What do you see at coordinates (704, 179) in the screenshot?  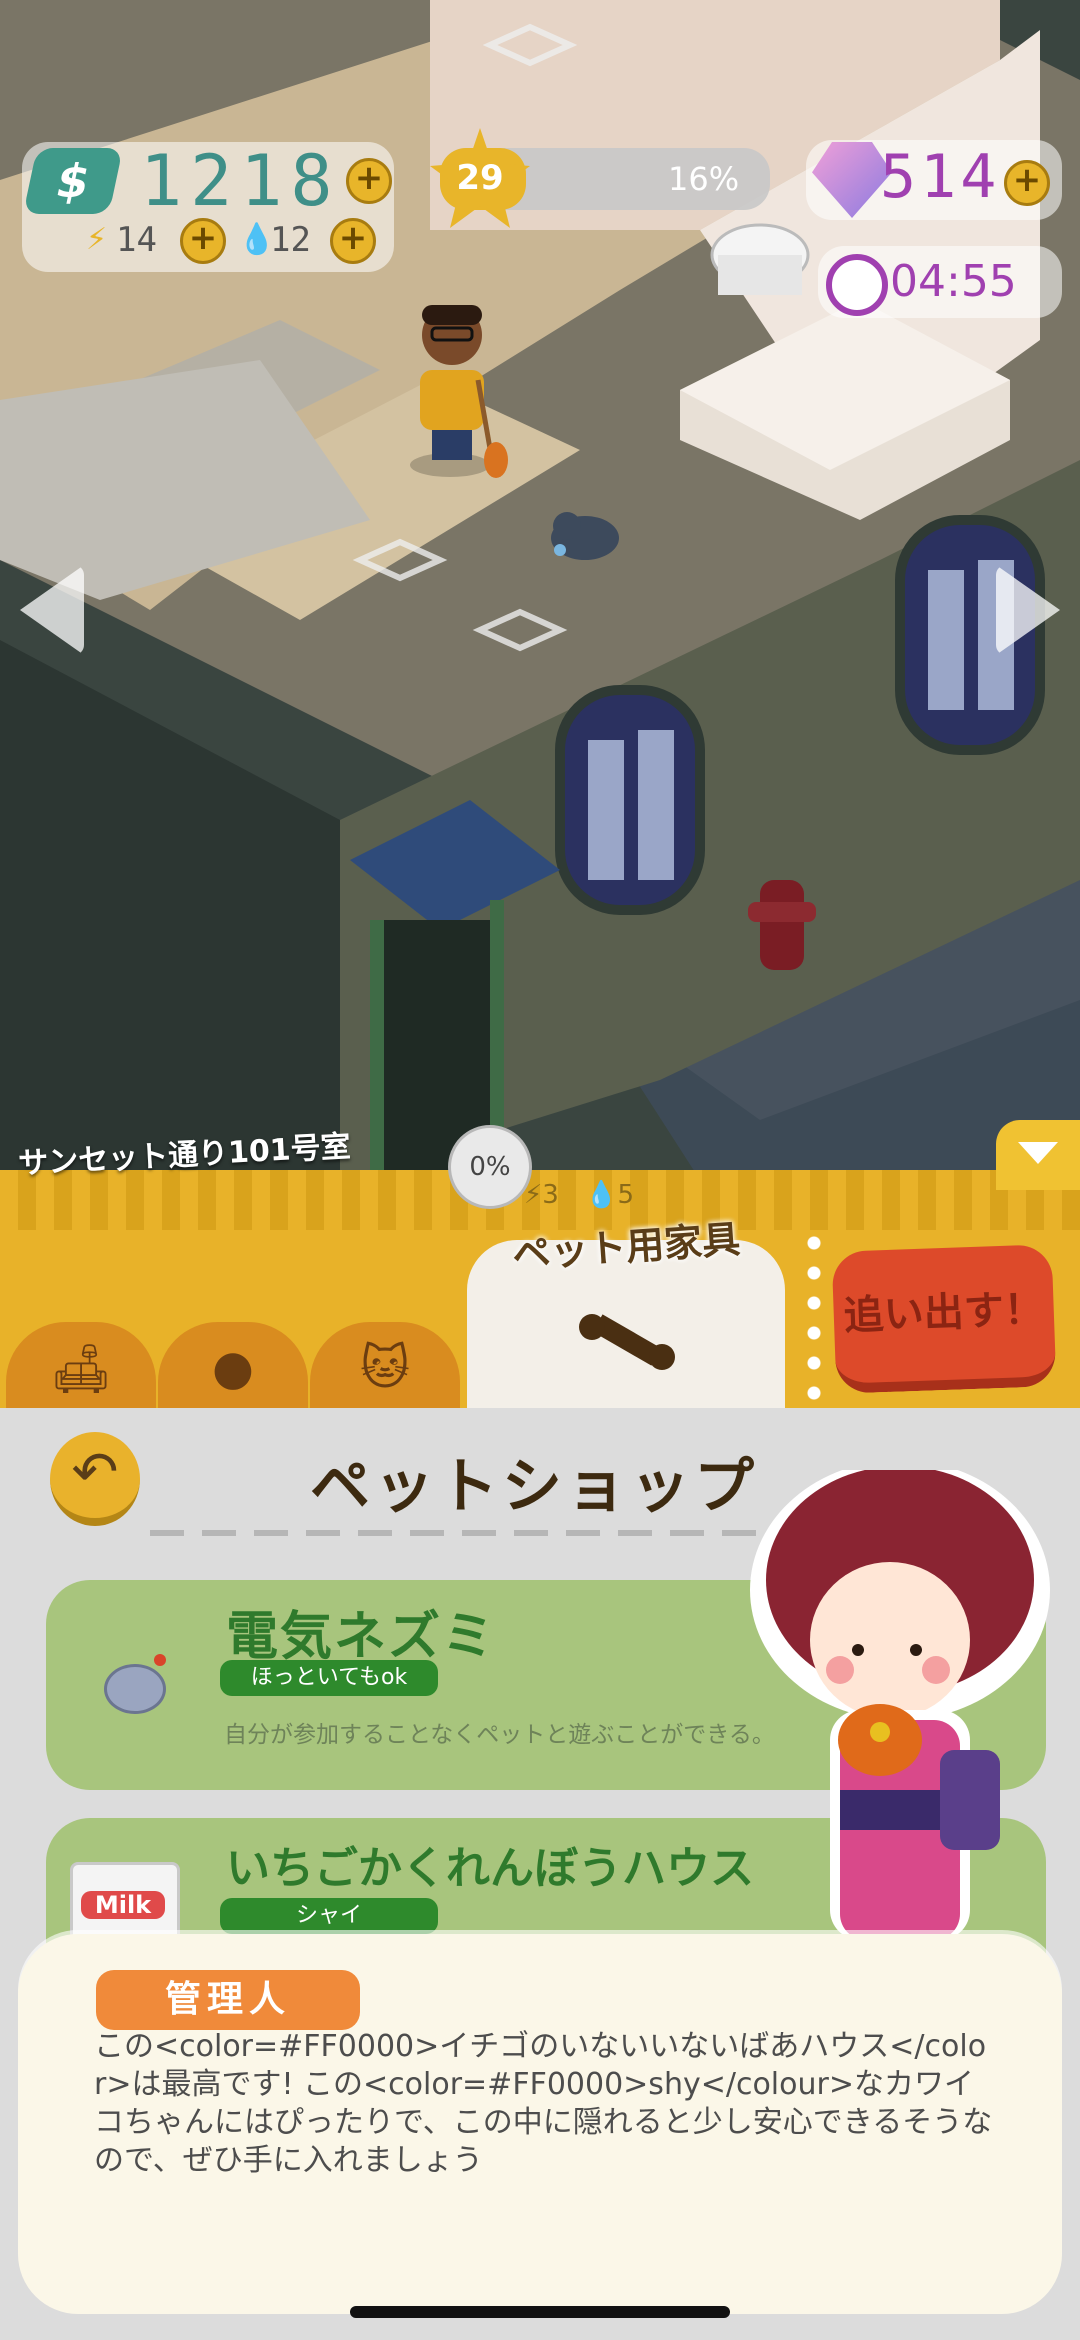 I see `level-progress-text: 16%` at bounding box center [704, 179].